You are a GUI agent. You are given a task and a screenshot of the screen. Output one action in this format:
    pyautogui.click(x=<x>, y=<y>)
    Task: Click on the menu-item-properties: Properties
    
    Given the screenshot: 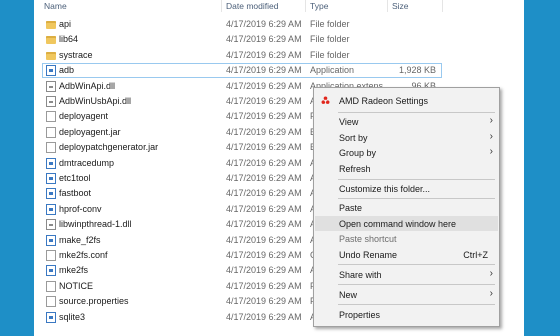 What is the action you would take?
    pyautogui.click(x=406, y=314)
    